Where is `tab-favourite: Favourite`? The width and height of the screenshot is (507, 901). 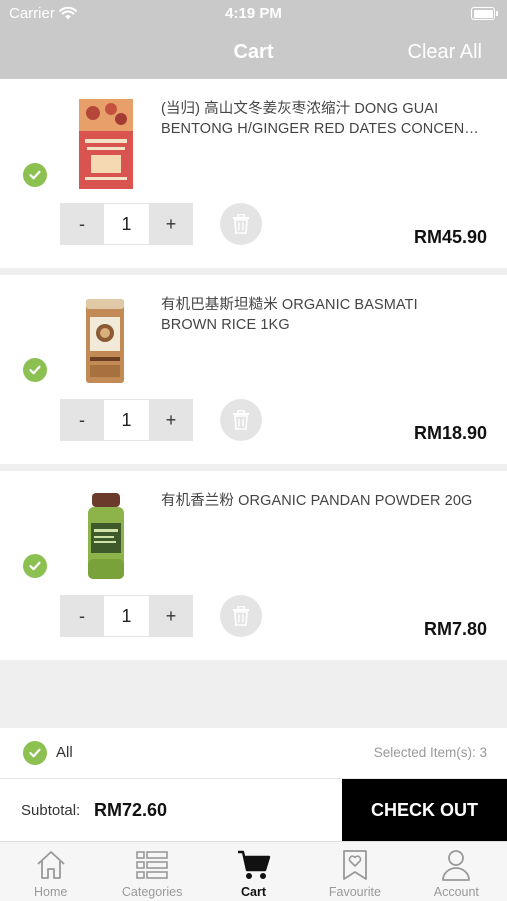 tab-favourite: Favourite is located at coordinates (354, 871).